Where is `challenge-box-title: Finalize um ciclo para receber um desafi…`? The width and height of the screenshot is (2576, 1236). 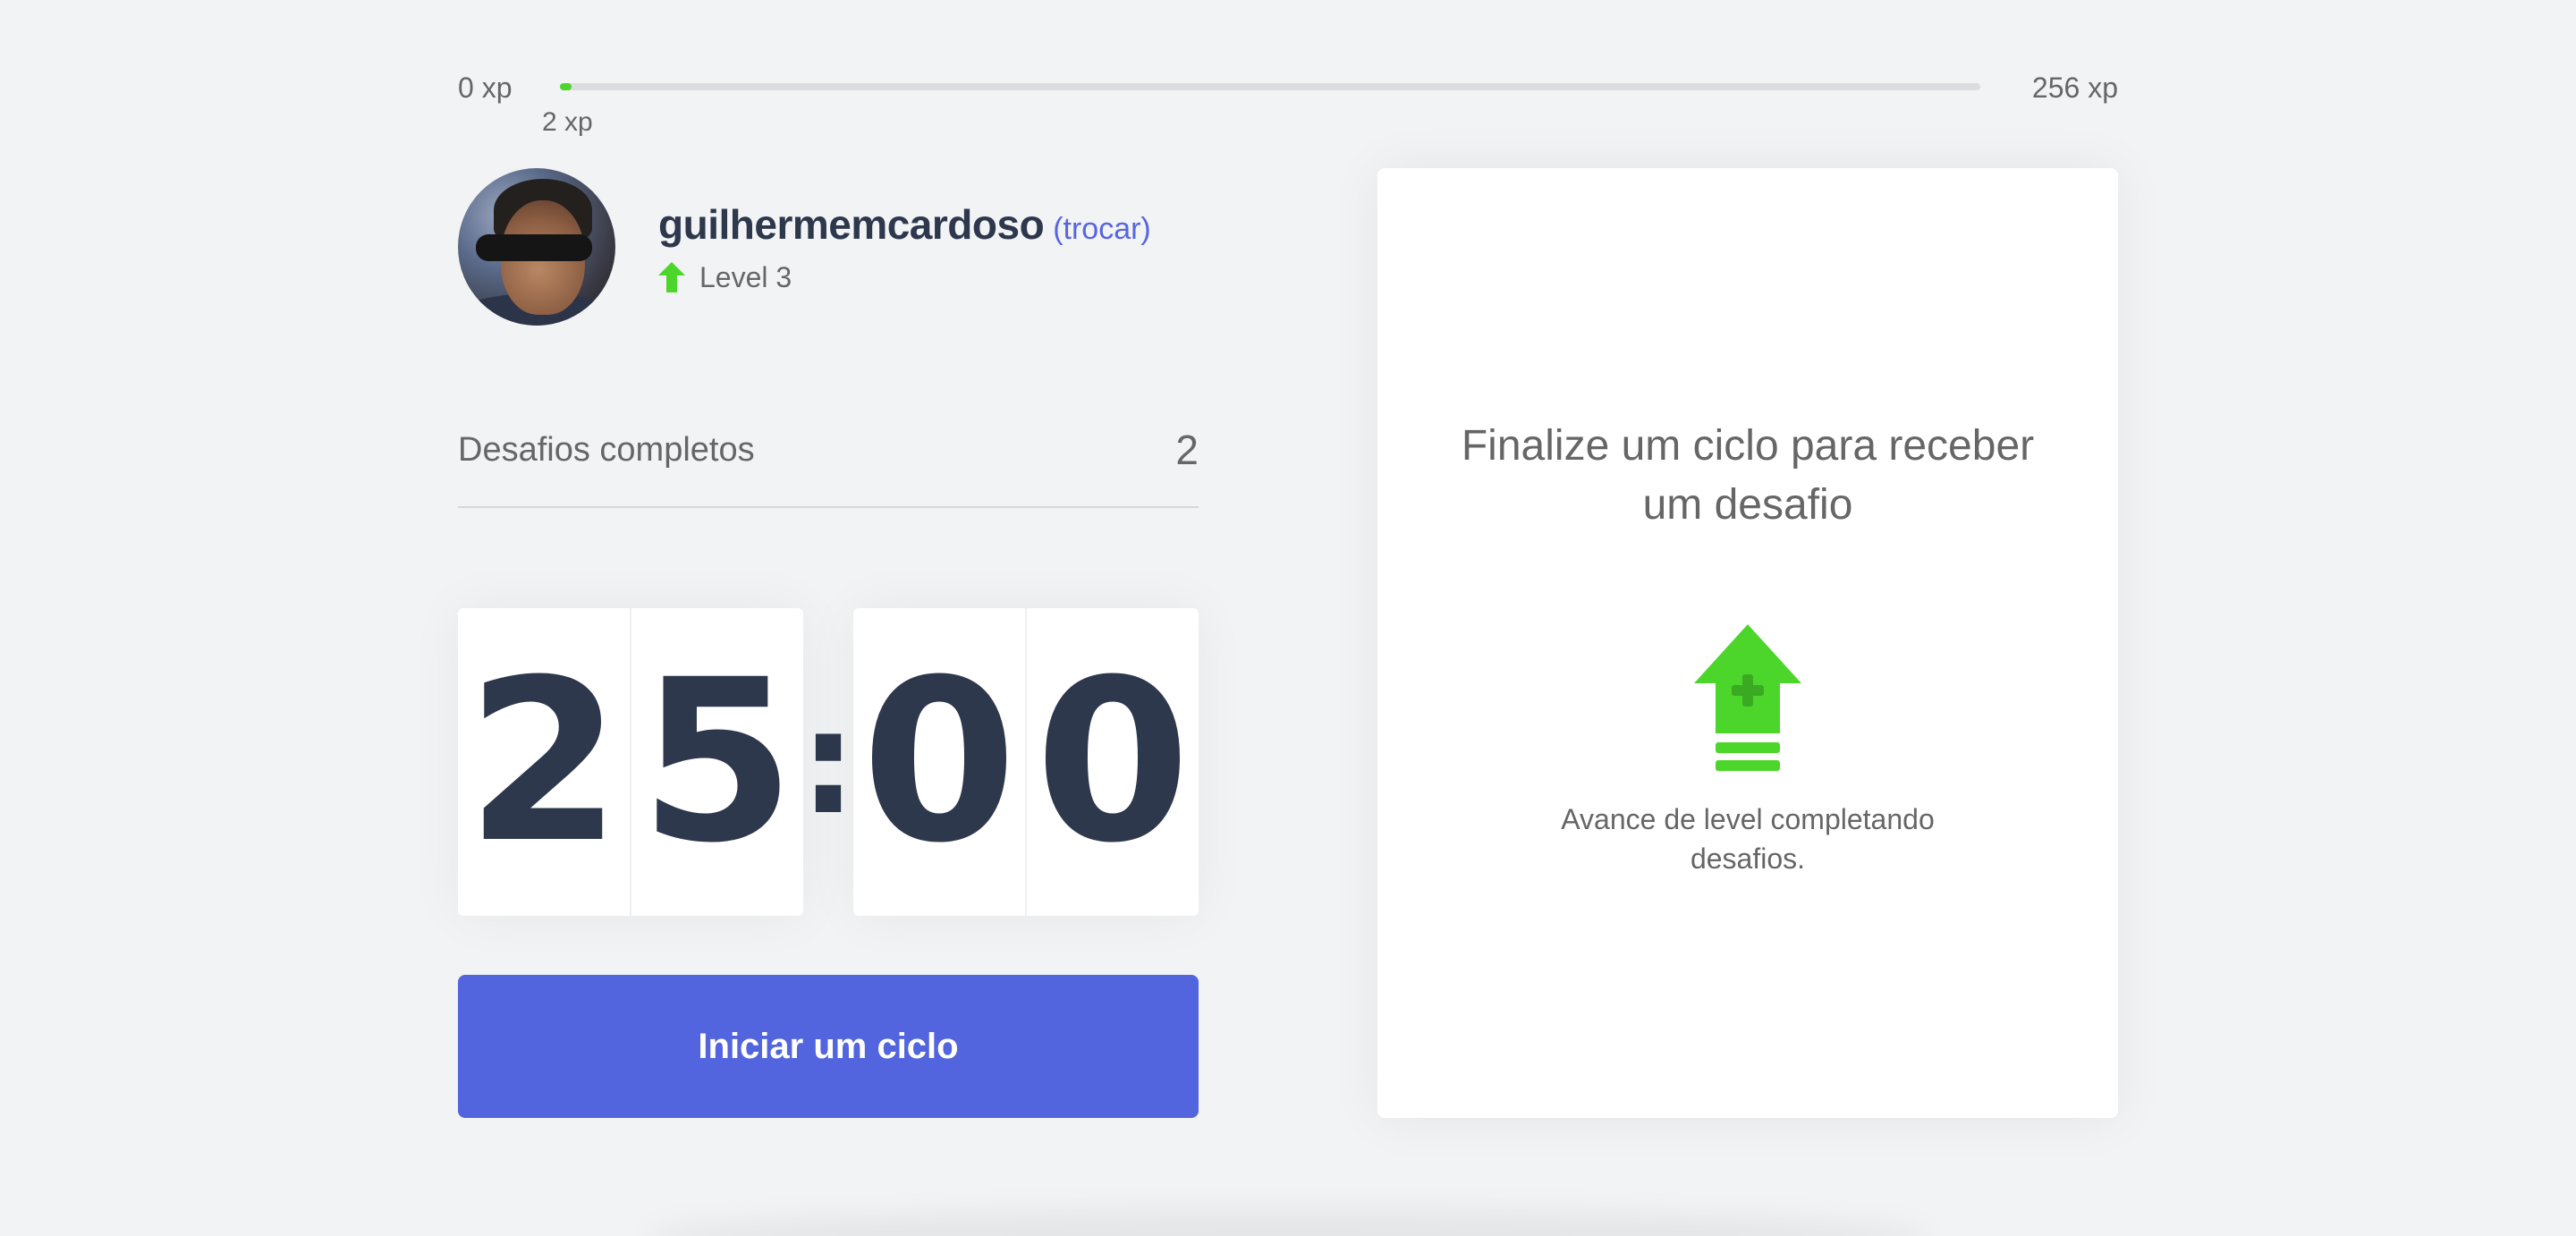 challenge-box-title: Finalize um ciclo para receber um desafi… is located at coordinates (1748, 476).